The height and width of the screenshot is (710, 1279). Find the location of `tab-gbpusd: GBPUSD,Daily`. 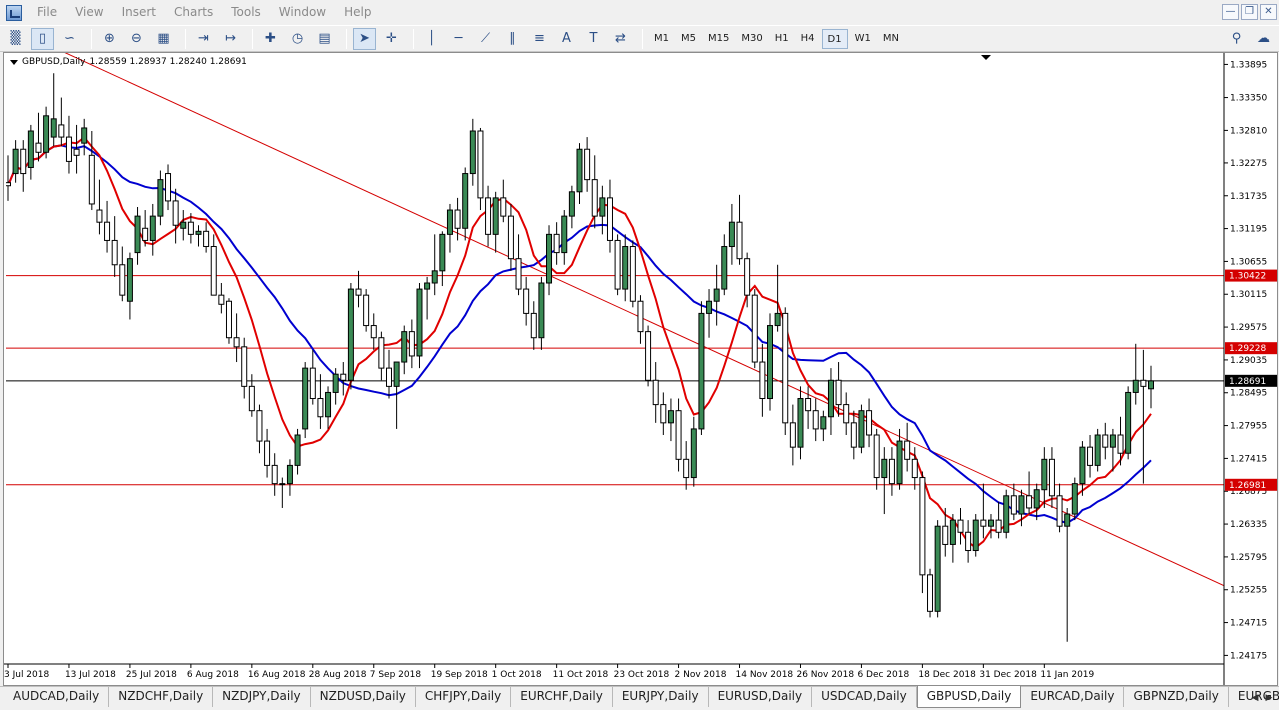

tab-gbpusd: GBPUSD,Daily is located at coordinates (969, 697).